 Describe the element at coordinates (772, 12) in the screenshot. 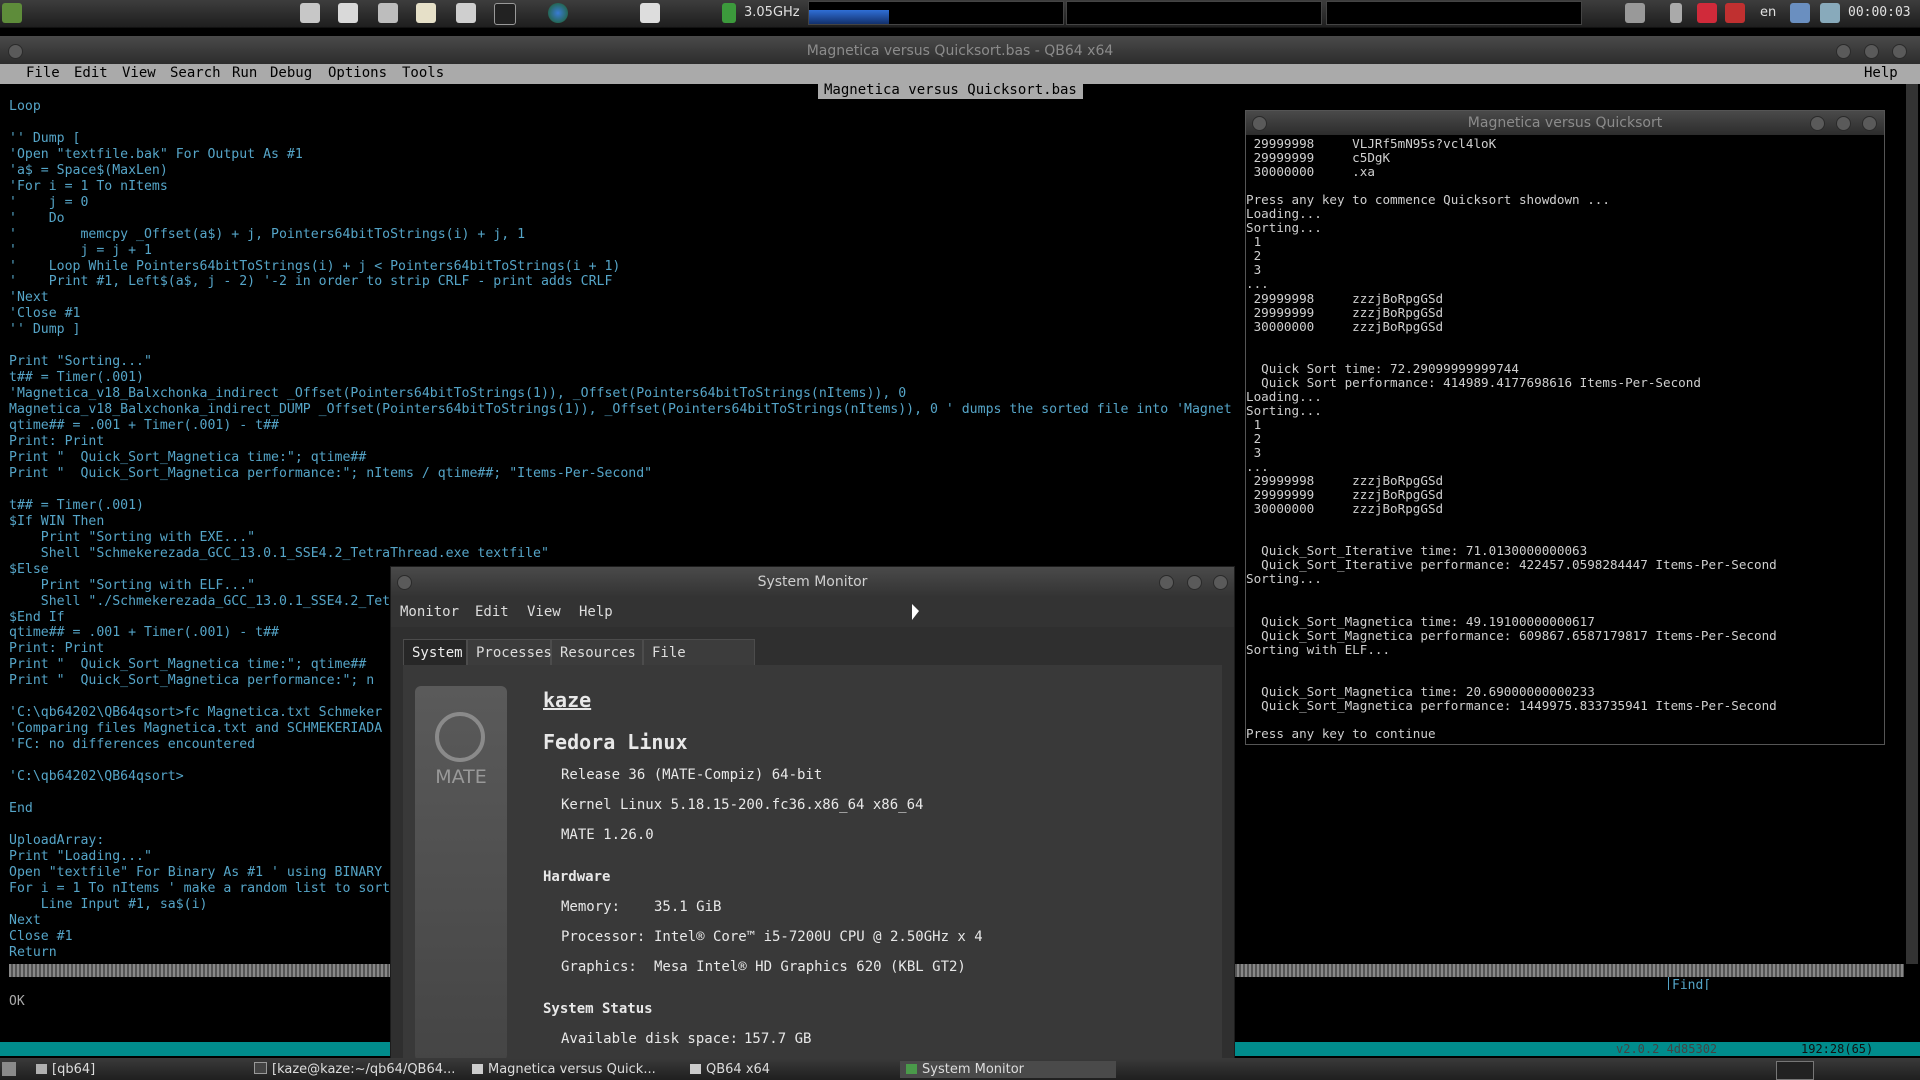

I see `cpu-frequency: 3.05GHz` at that location.